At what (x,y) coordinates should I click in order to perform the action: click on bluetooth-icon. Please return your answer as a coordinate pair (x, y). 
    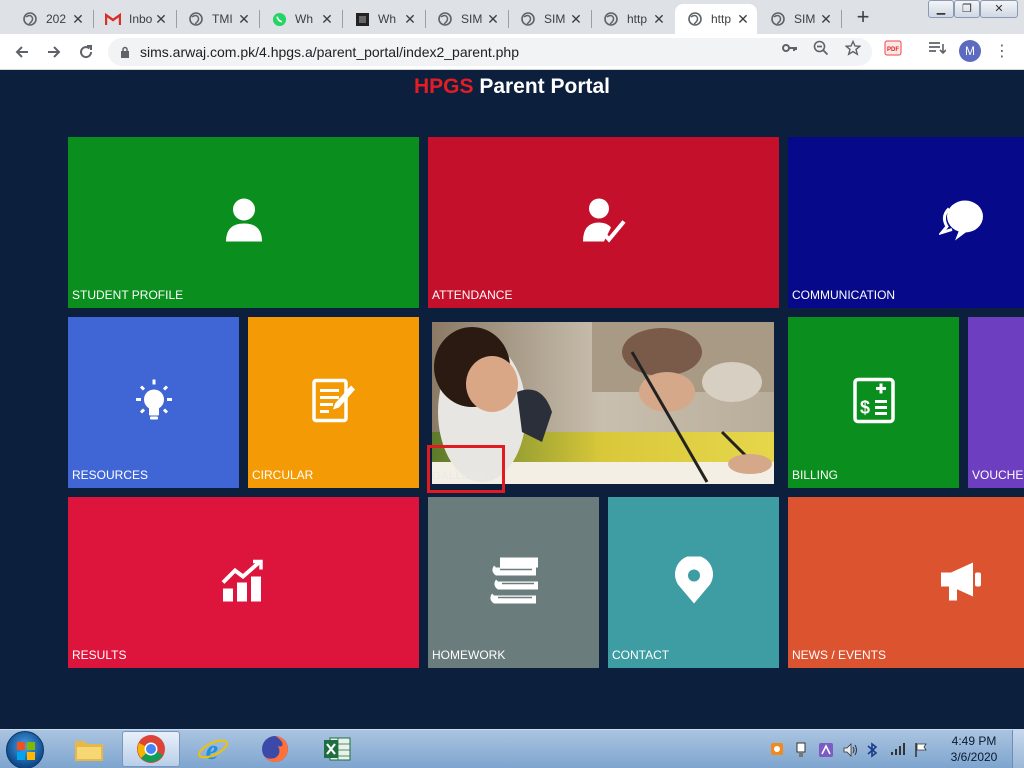
    Looking at the image, I should click on (874, 749).